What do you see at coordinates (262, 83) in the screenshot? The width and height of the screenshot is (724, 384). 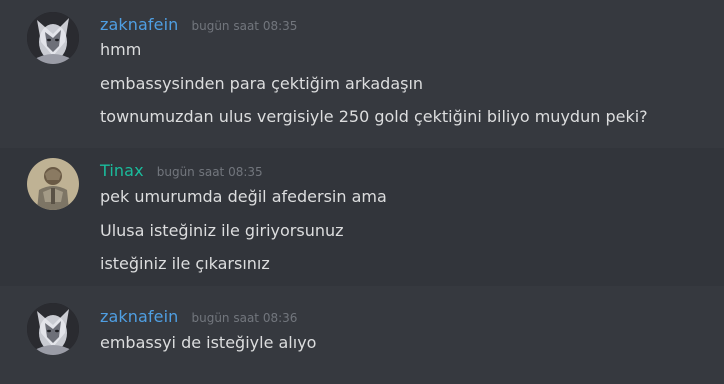 I see `message-text: embassysinden para çektiğim arkadaşın` at bounding box center [262, 83].